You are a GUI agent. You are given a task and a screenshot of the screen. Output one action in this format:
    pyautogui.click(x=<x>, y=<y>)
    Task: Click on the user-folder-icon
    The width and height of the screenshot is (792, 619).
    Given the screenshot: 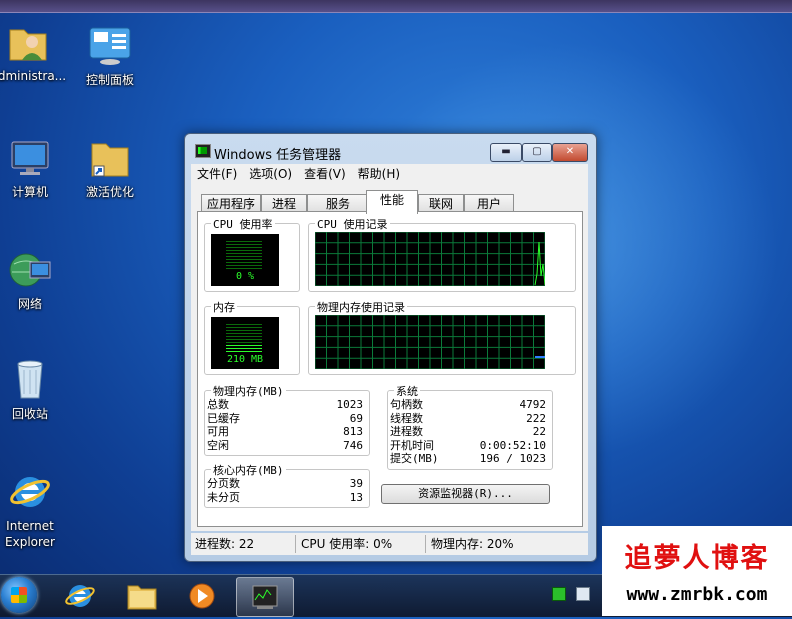 What is the action you would take?
    pyautogui.click(x=28, y=42)
    